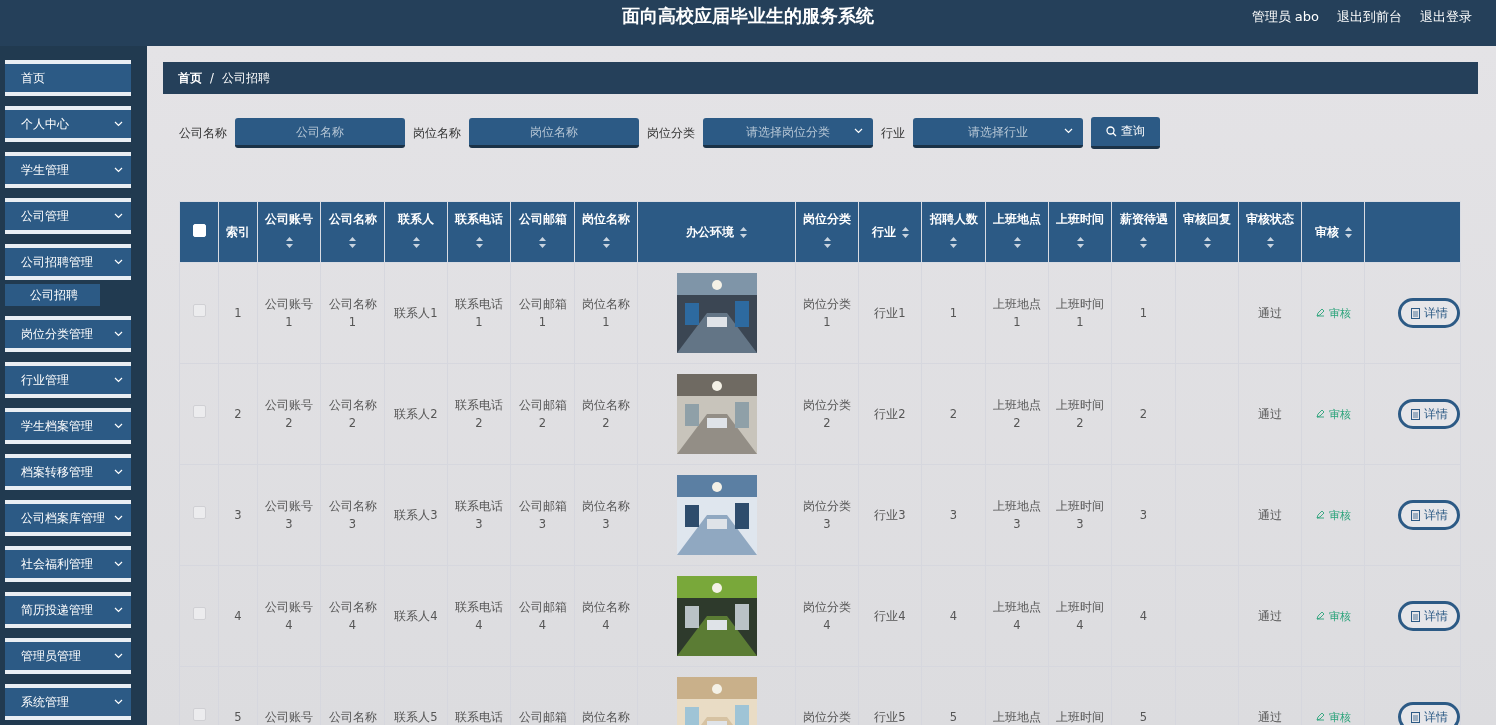  Describe the element at coordinates (1326, 232) in the screenshot. I see `column-header: 审核` at that location.